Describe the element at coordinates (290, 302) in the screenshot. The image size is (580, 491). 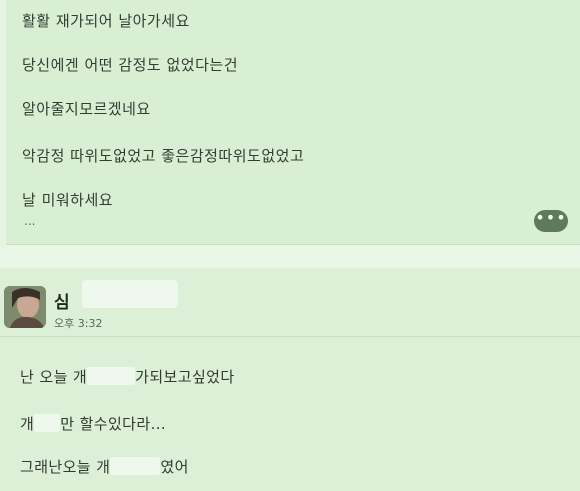
I see `author-header: 심 오후 3:32` at that location.